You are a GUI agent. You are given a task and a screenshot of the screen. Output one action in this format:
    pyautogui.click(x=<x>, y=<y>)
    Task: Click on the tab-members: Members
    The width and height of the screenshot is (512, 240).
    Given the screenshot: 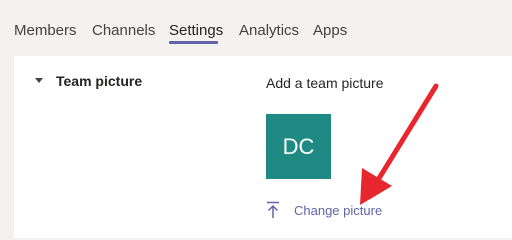 What is the action you would take?
    pyautogui.click(x=45, y=31)
    